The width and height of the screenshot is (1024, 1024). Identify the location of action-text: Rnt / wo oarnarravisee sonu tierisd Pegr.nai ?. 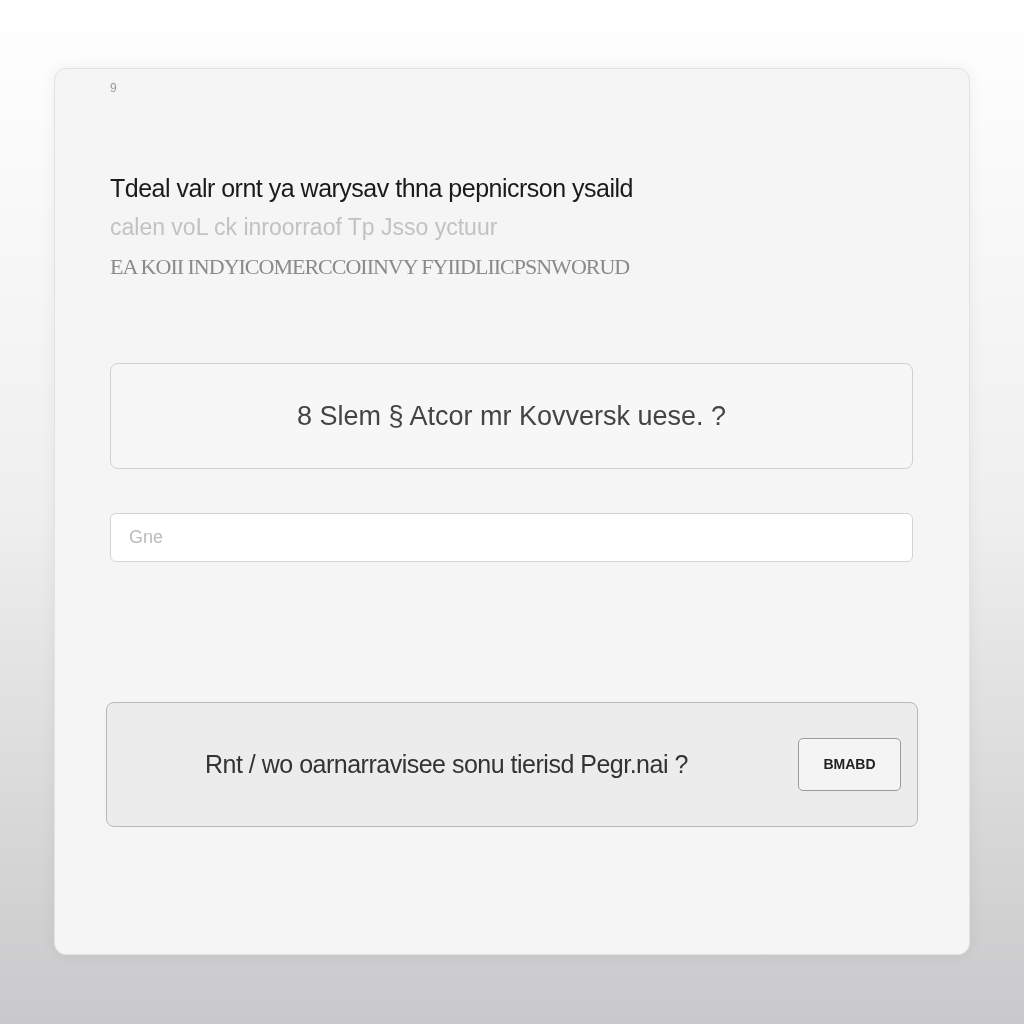
(446, 764).